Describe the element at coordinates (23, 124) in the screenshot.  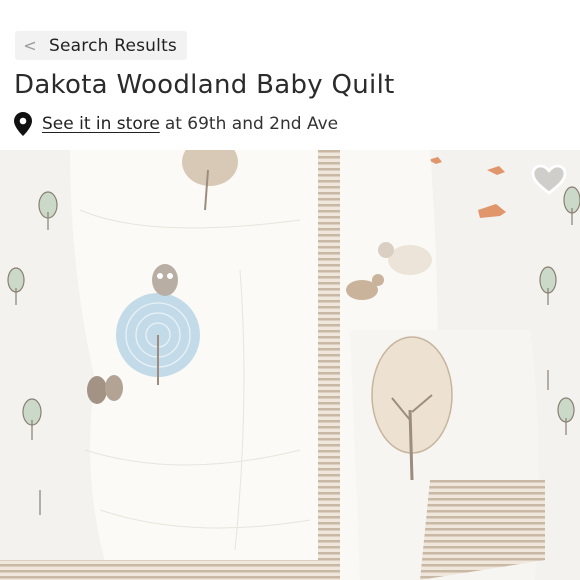
I see `map-pin-icon` at that location.